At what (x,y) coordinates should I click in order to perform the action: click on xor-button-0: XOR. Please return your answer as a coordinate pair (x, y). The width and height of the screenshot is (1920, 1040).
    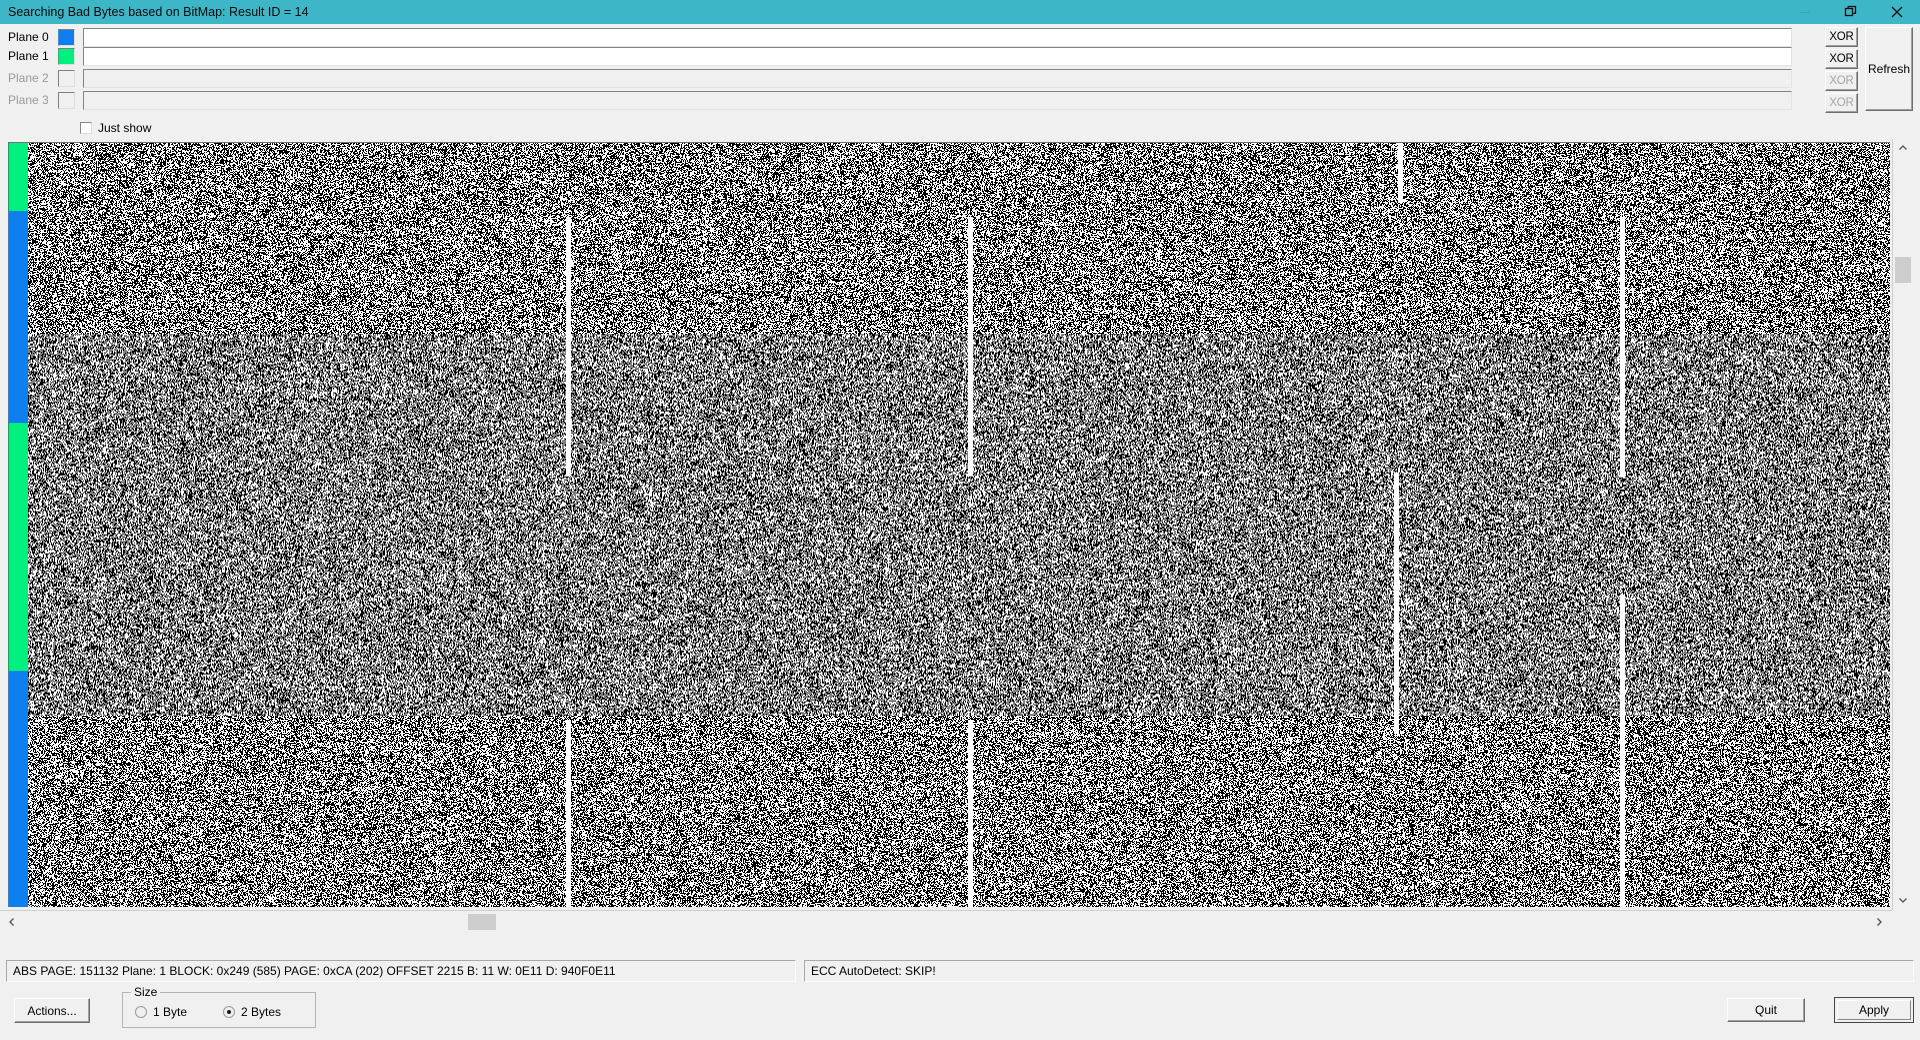
    Looking at the image, I should click on (1841, 37).